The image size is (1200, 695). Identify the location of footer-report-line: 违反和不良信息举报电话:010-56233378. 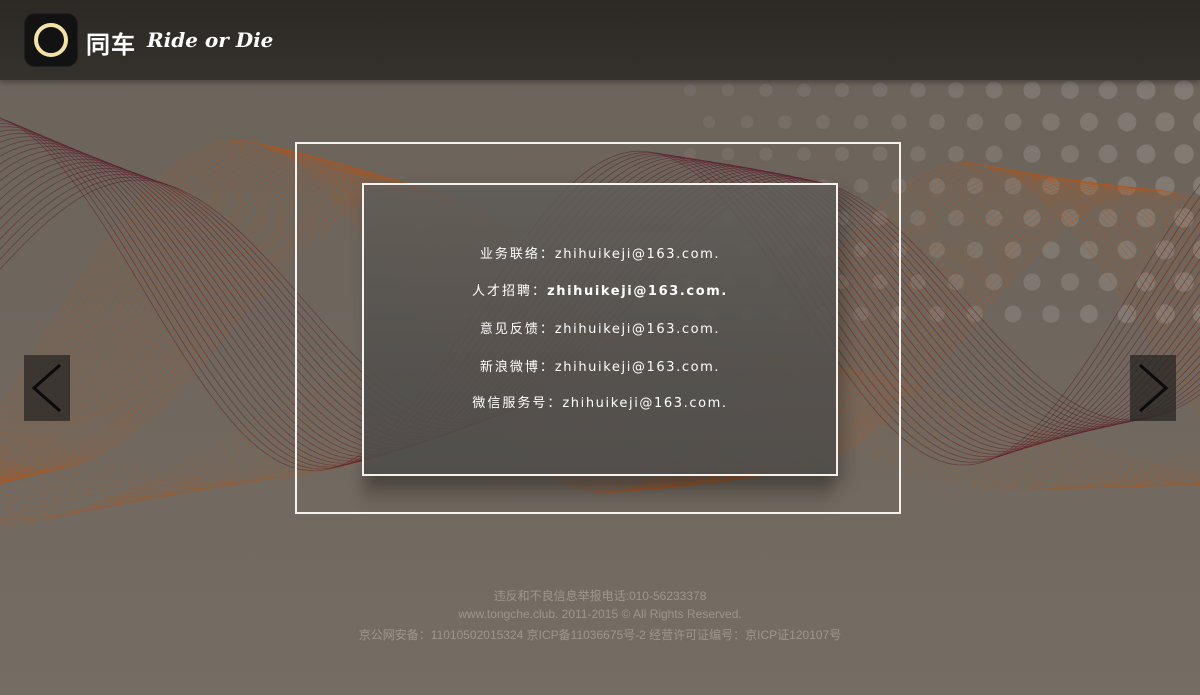
(600, 596).